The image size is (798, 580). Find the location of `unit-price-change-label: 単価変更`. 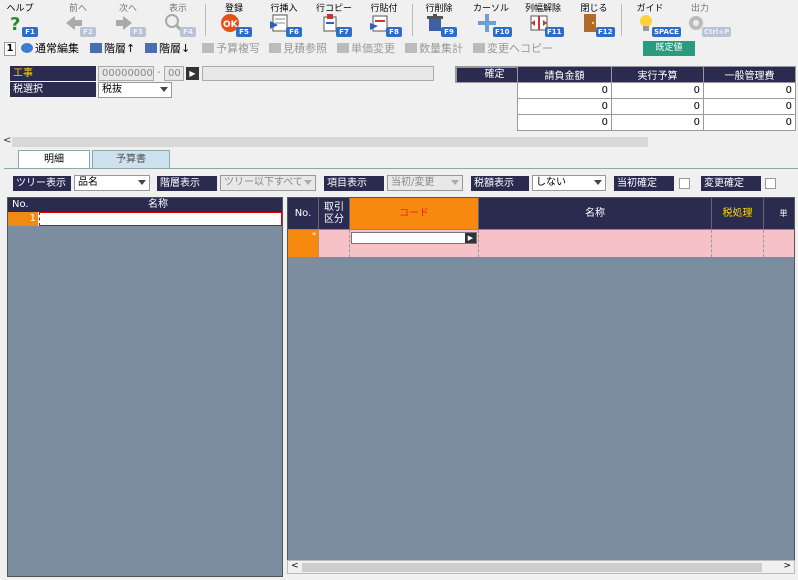

unit-price-change-label: 単価変更 is located at coordinates (373, 48).